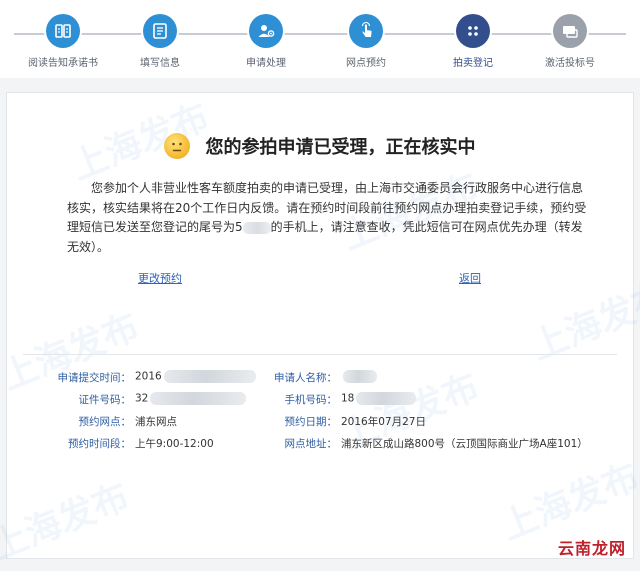  I want to click on modify-appointment-link: 更改预约, so click(160, 278).